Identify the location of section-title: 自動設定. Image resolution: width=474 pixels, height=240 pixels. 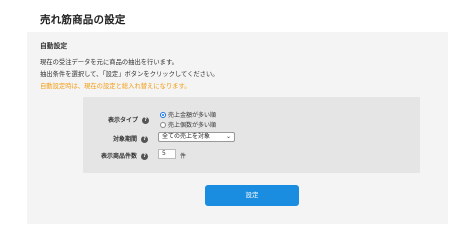
(54, 46).